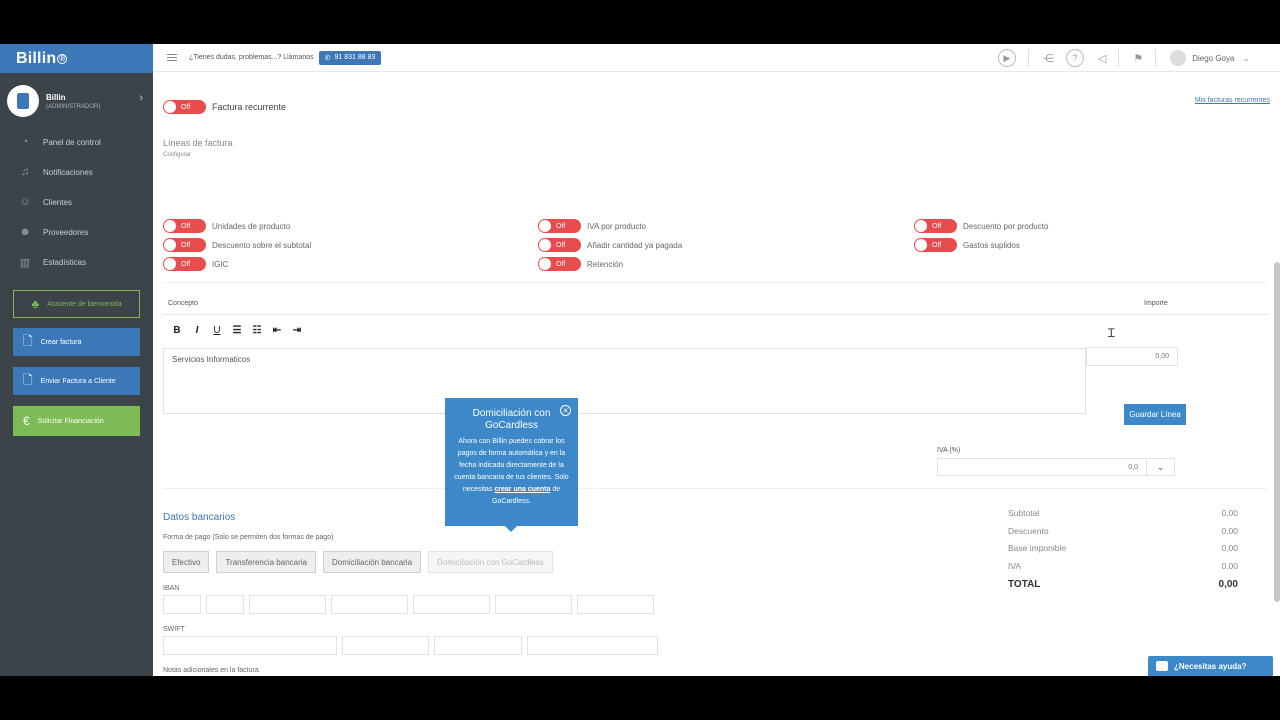  What do you see at coordinates (23, 101) in the screenshot?
I see `company-avatar` at bounding box center [23, 101].